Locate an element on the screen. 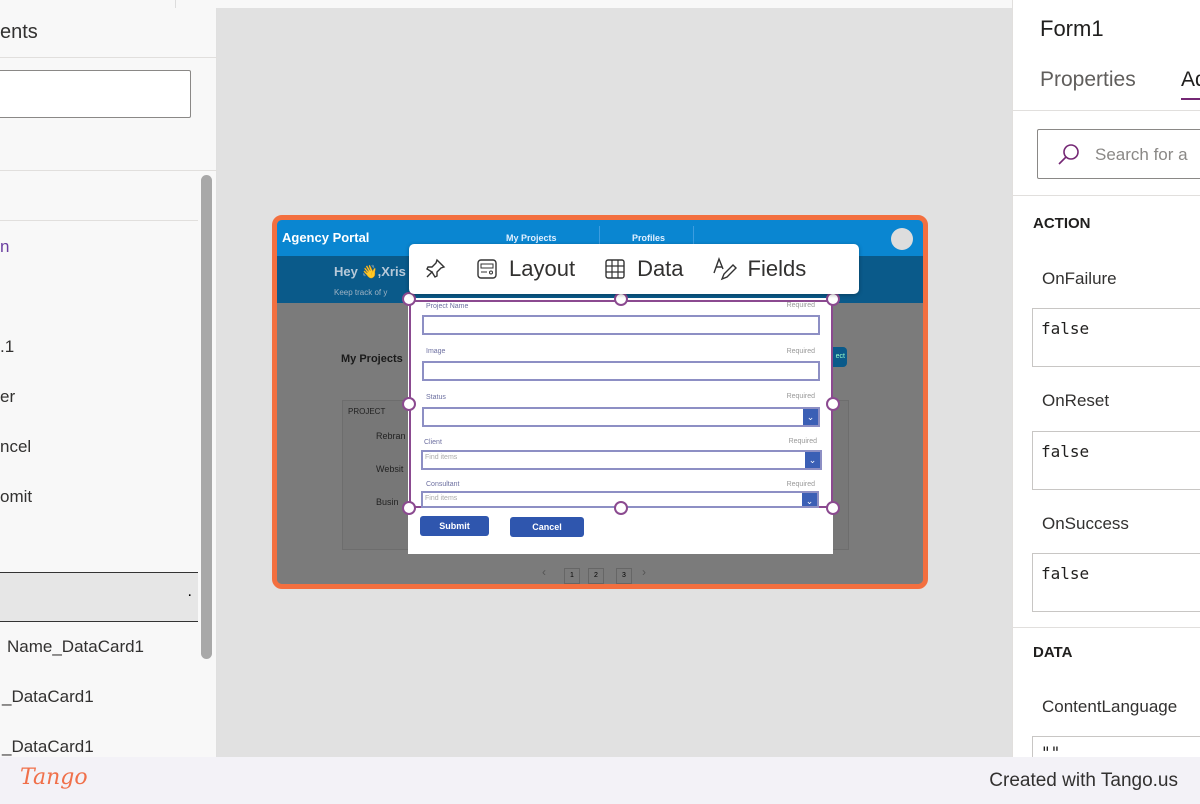 This screenshot has height=804, width=1200. form-quick-toolbar: Layout Data Fields is located at coordinates (634, 269).